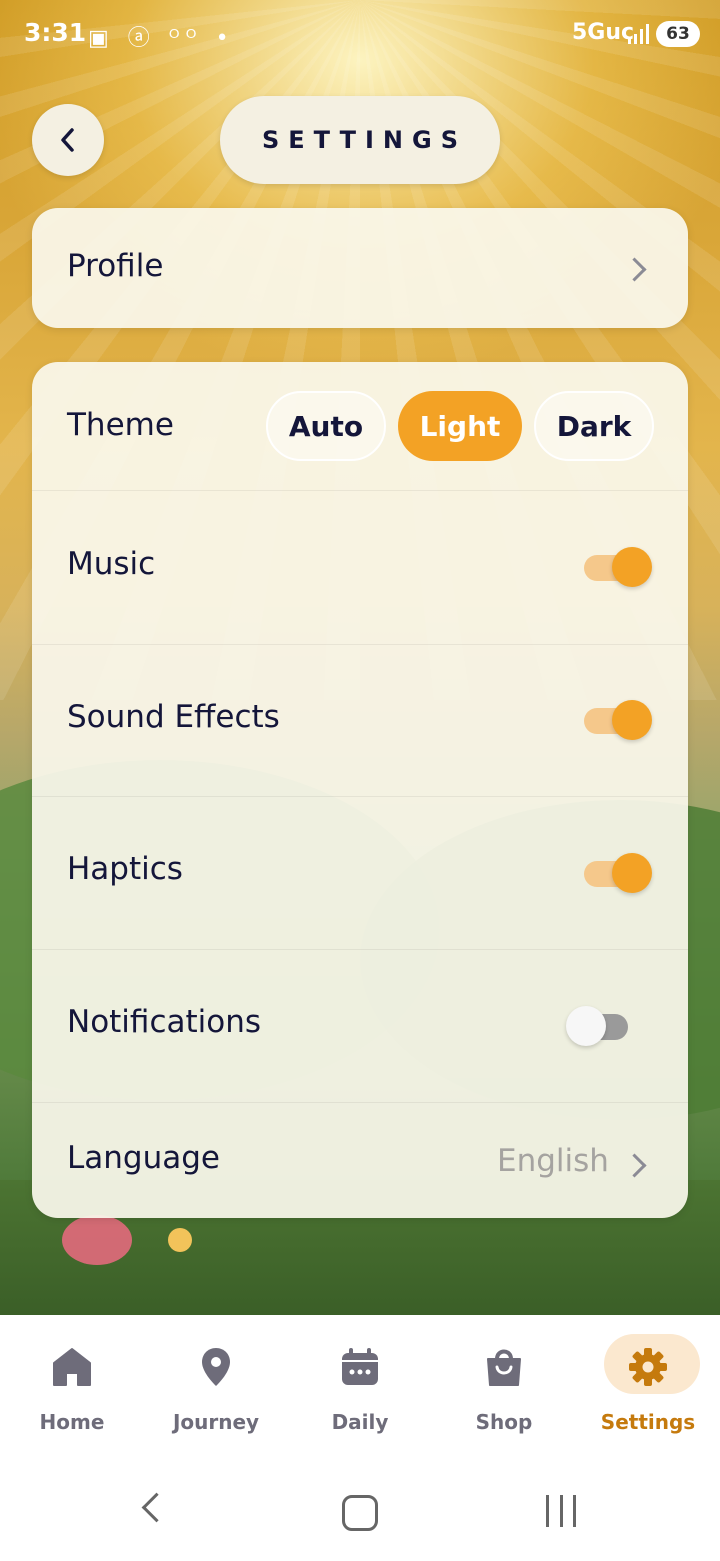  I want to click on sound-effects-label: Sound Effects, so click(173, 717).